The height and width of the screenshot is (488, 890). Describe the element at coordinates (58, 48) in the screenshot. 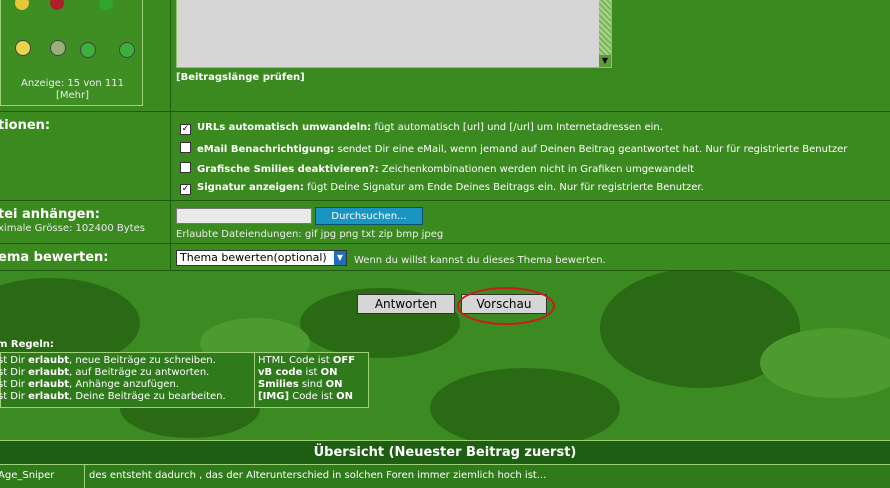

I see `sick-smiley-icon` at that location.